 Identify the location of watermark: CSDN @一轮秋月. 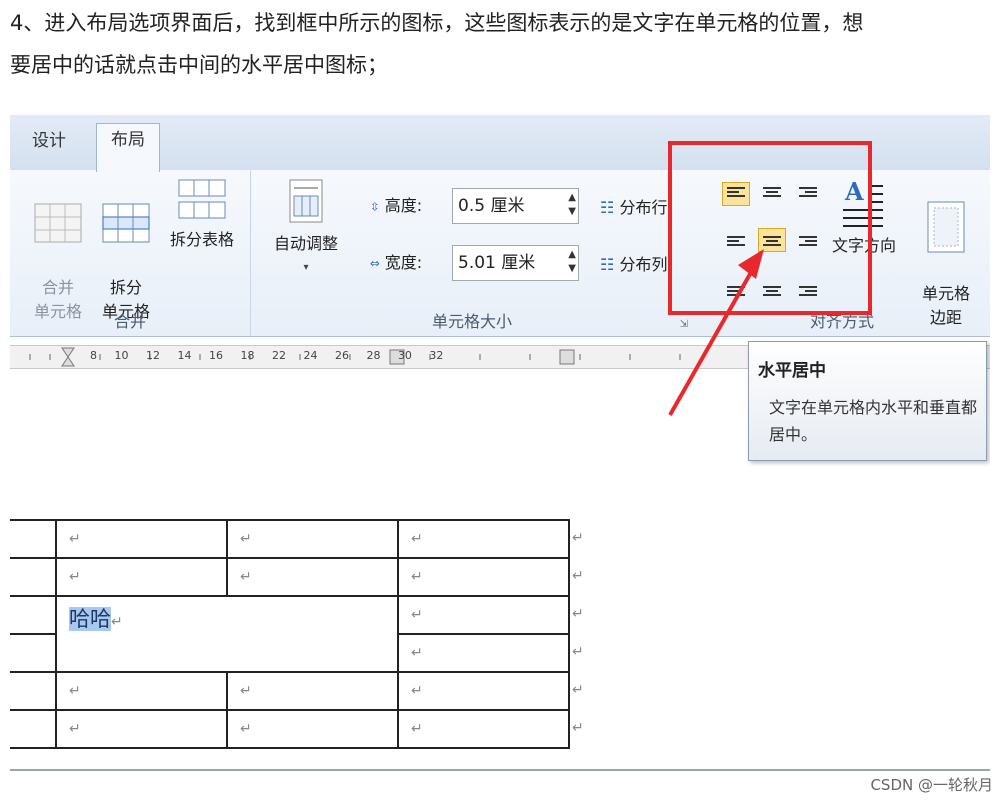
(931, 785).